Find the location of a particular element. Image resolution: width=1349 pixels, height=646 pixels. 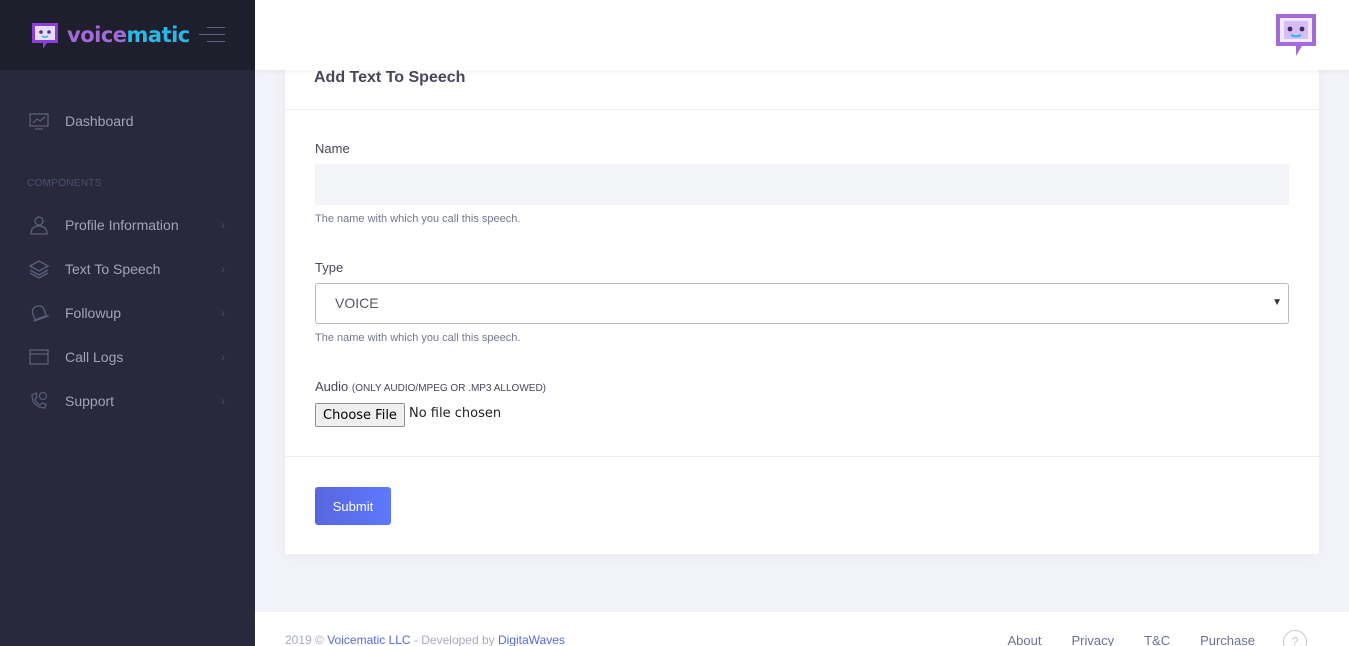

layers-icon is located at coordinates (39, 269).